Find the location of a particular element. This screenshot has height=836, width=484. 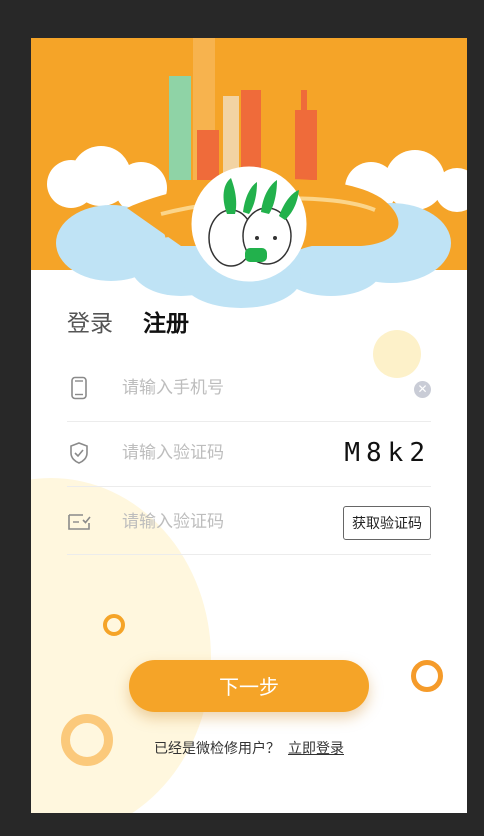

captcha-image: M8k2 is located at coordinates (386, 453).